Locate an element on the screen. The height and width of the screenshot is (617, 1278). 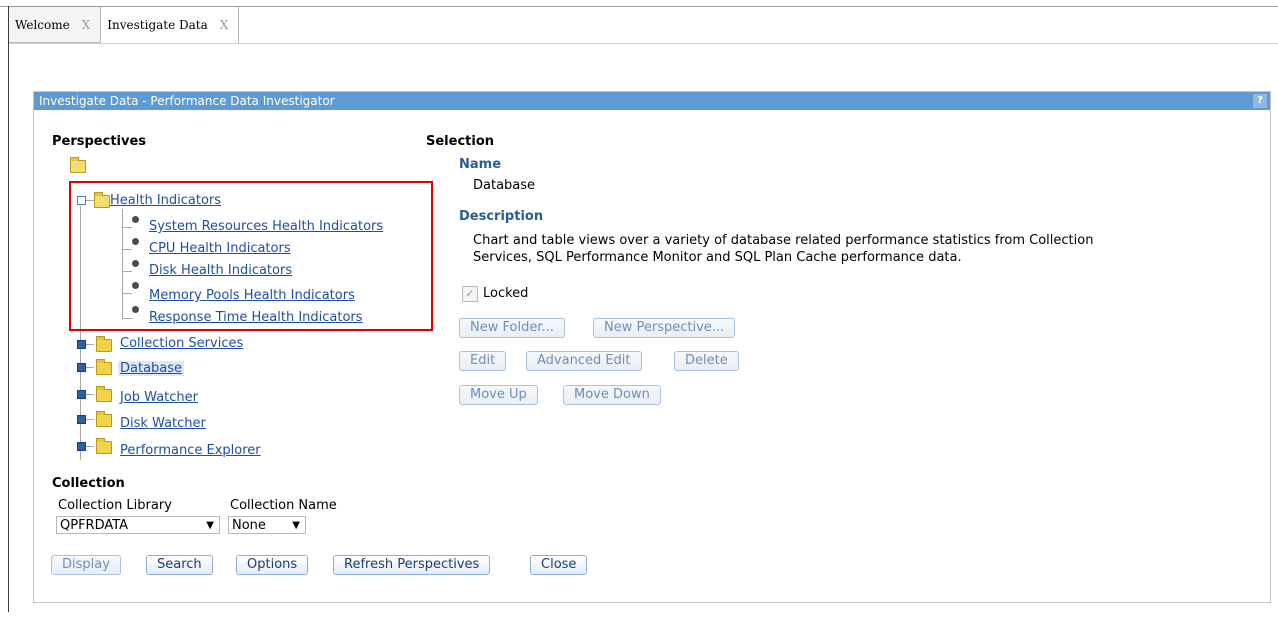
perspectives-heading: Perspectives is located at coordinates (99, 141).